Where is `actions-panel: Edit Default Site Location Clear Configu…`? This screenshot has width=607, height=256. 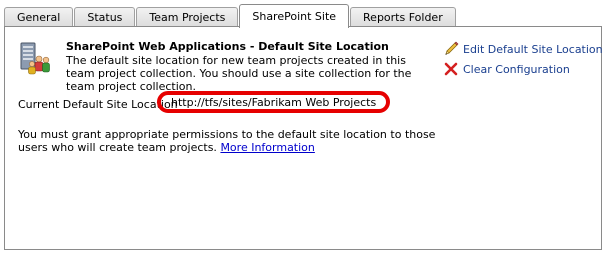 actions-panel: Edit Default Site Location Clear Configu… is located at coordinates (523, 61).